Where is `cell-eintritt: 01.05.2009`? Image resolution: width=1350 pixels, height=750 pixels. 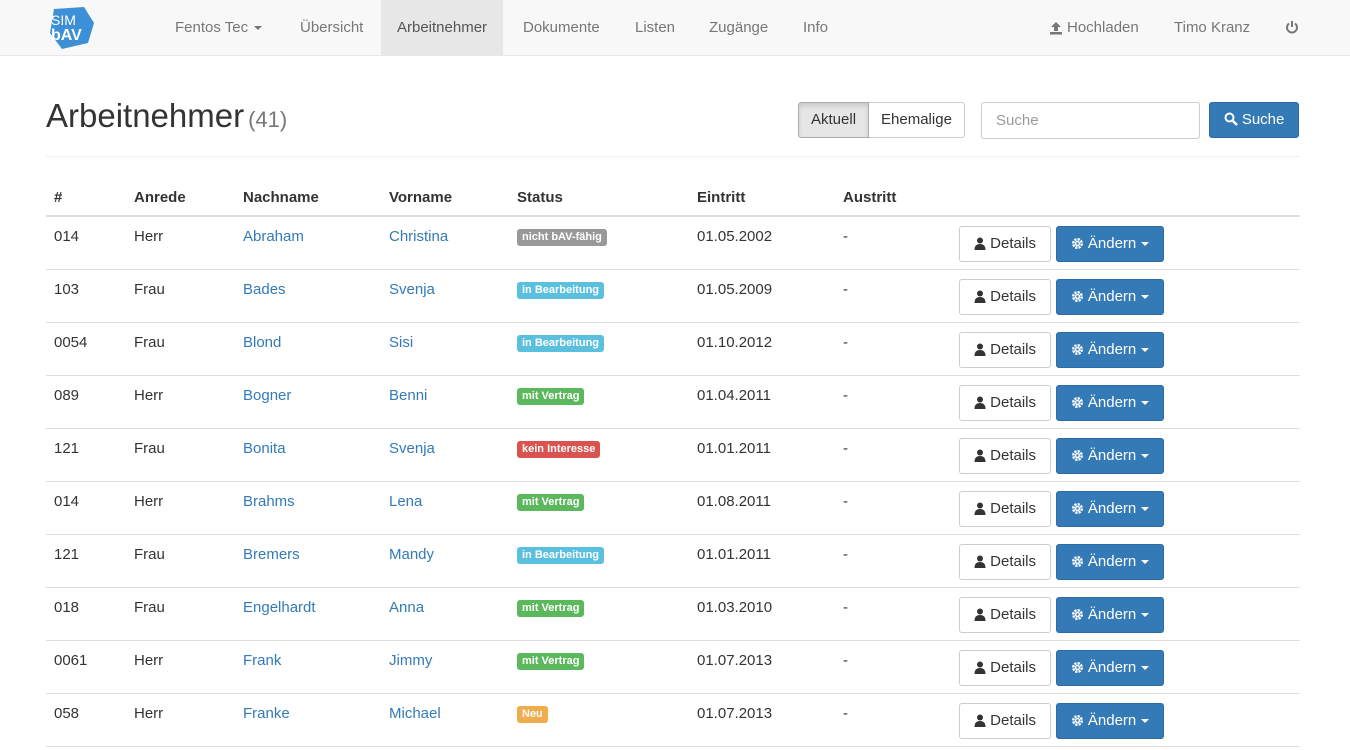
cell-eintritt: 01.05.2009 is located at coordinates (735, 289).